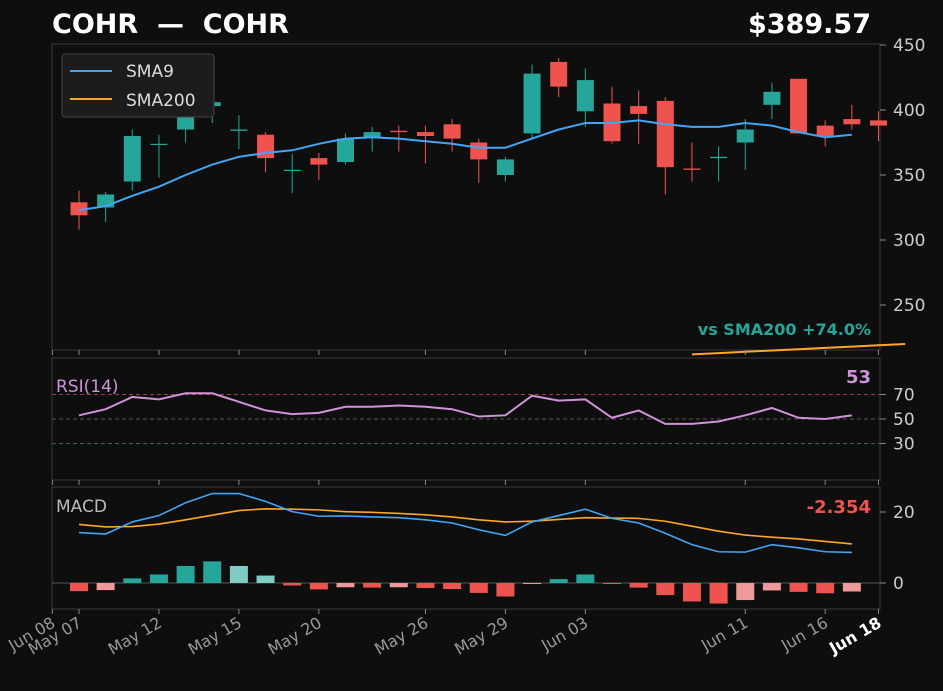 Image resolution: width=943 pixels, height=691 pixels. Describe the element at coordinates (909, 176) in the screenshot. I see `price-ytick-label: 350` at that location.